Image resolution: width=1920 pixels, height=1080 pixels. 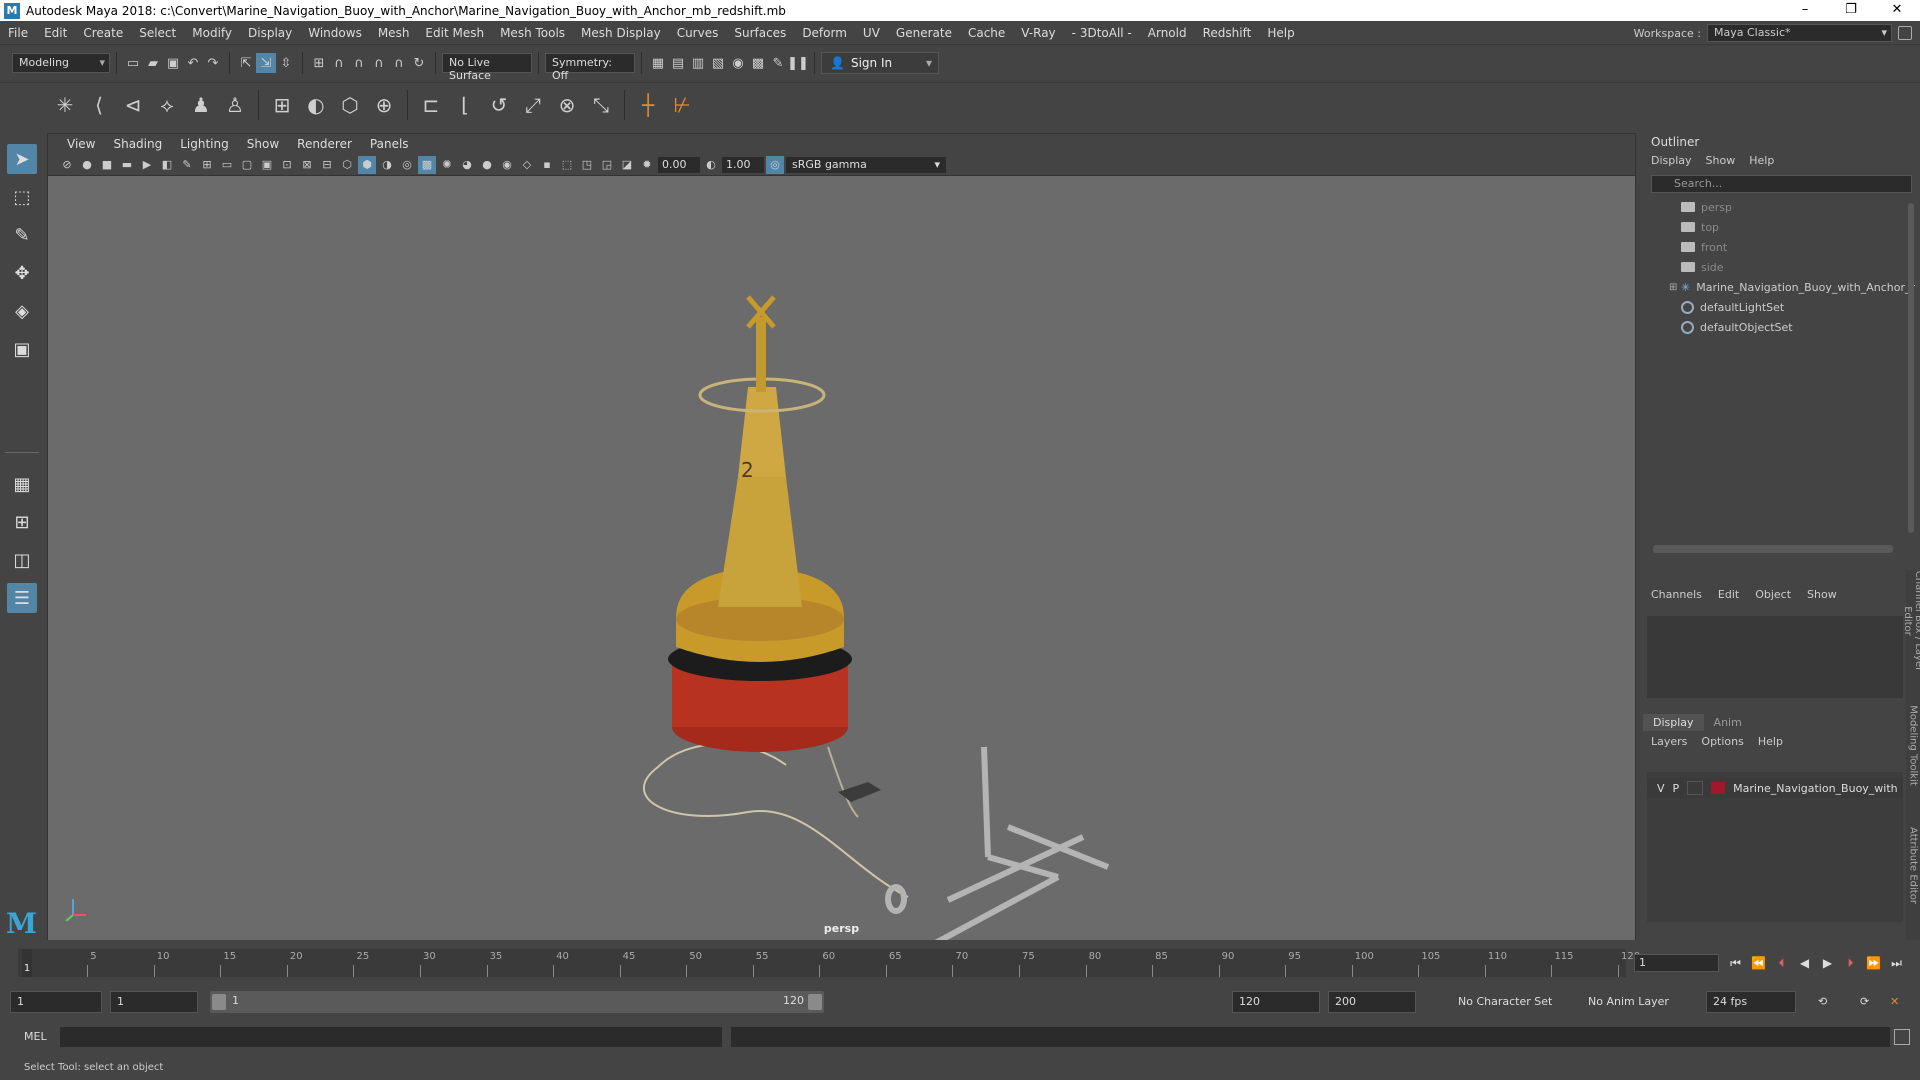 I want to click on parent-constraint-icon: ⊗, so click(x=567, y=105).